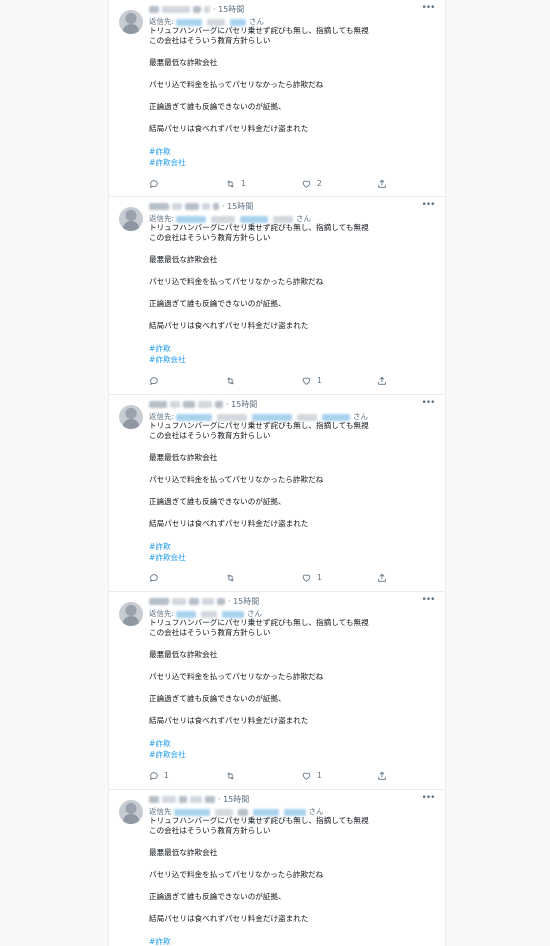 This screenshot has width=550, height=946. What do you see at coordinates (269, 800) in the screenshot?
I see `tweet-header: · 15時間` at bounding box center [269, 800].